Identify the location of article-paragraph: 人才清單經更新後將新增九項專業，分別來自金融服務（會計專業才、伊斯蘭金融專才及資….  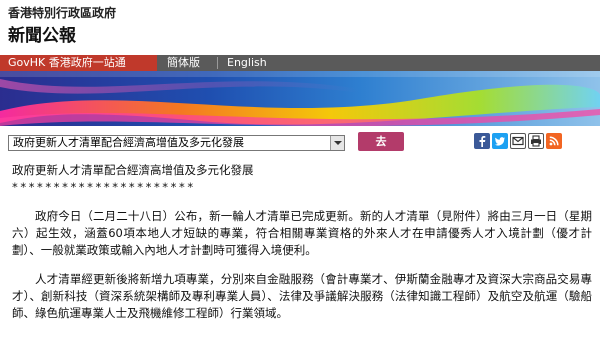
(302, 296).